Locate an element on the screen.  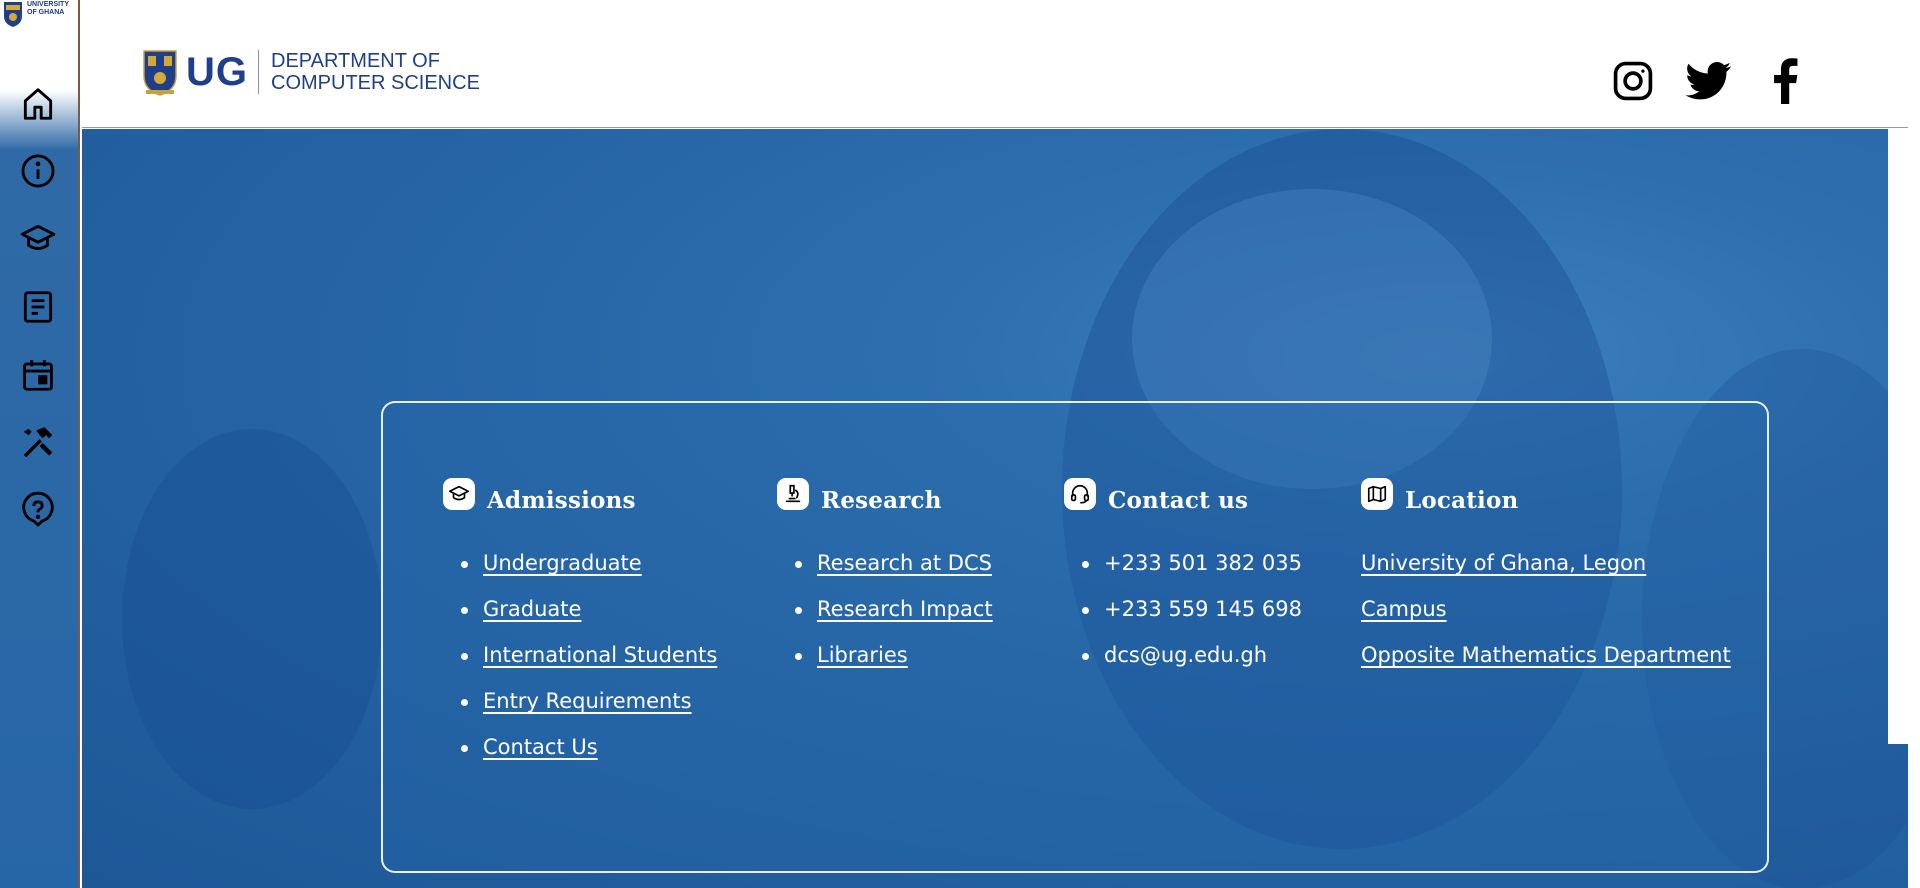
map-icon is located at coordinates (1377, 493).